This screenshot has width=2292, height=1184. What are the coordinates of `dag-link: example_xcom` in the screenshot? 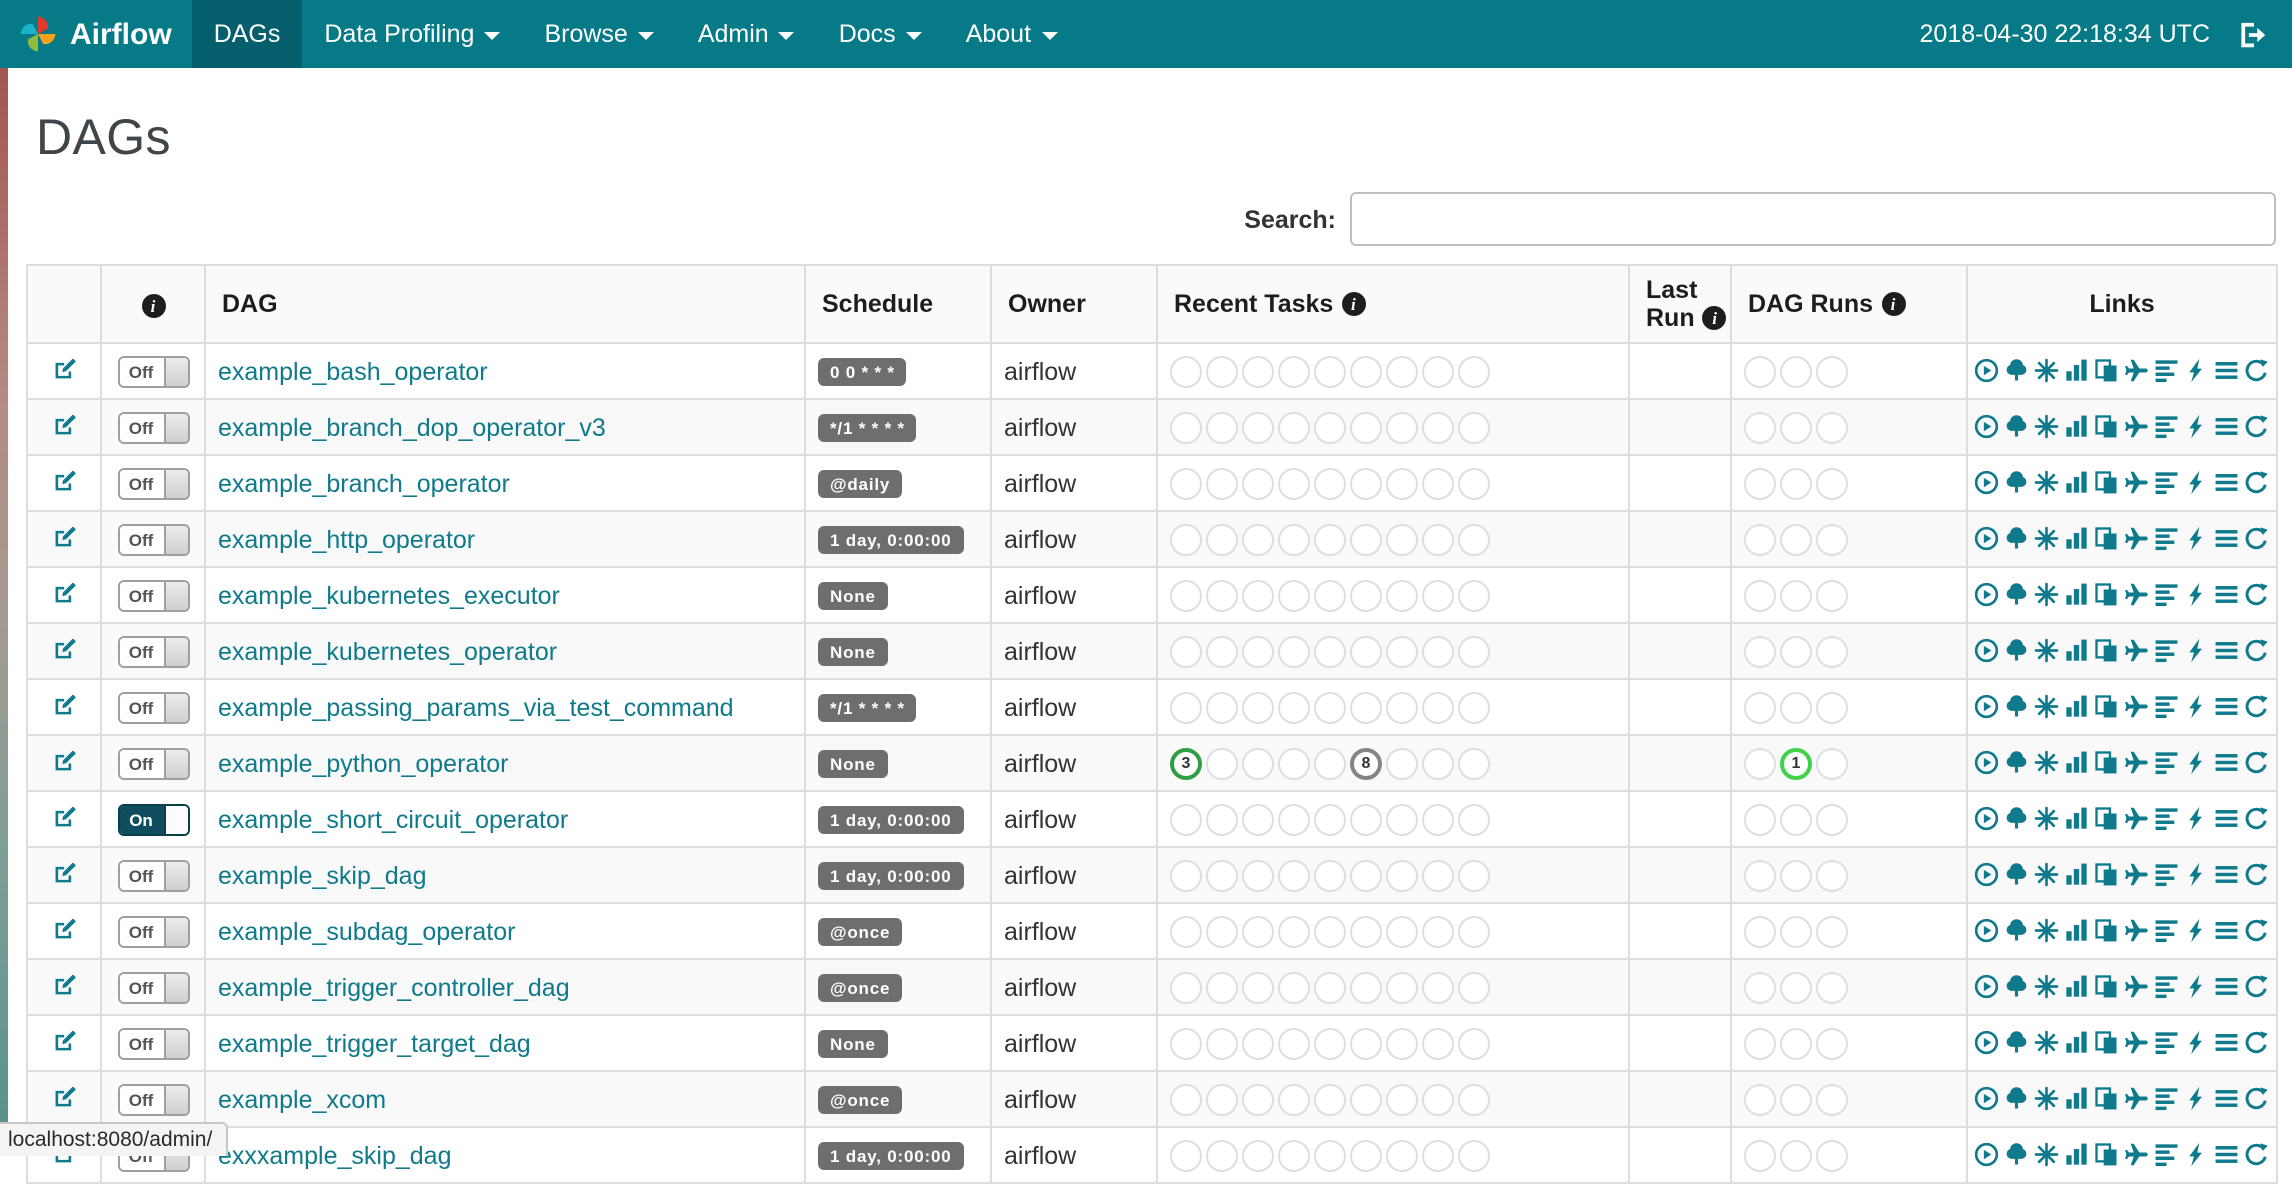 It's located at (302, 1099).